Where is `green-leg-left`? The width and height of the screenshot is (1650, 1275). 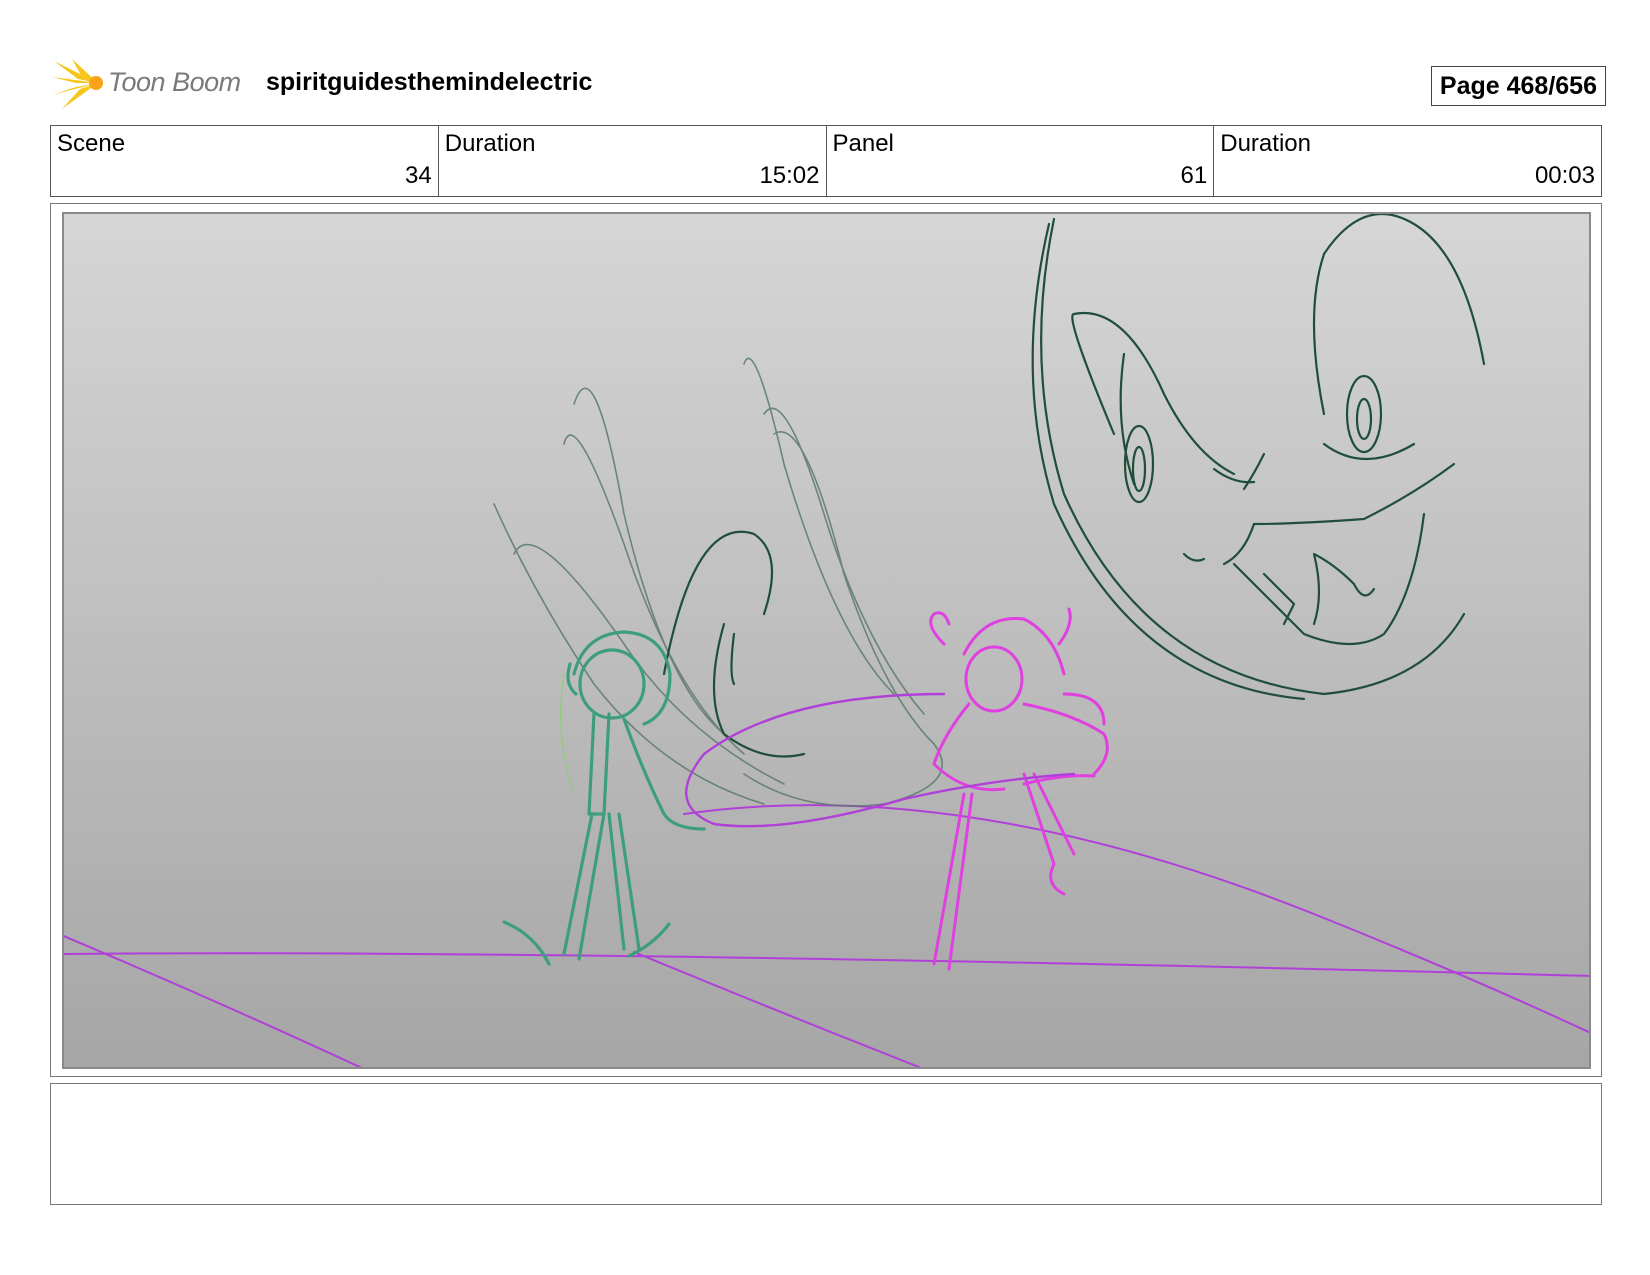 green-leg-left is located at coordinates (584, 886).